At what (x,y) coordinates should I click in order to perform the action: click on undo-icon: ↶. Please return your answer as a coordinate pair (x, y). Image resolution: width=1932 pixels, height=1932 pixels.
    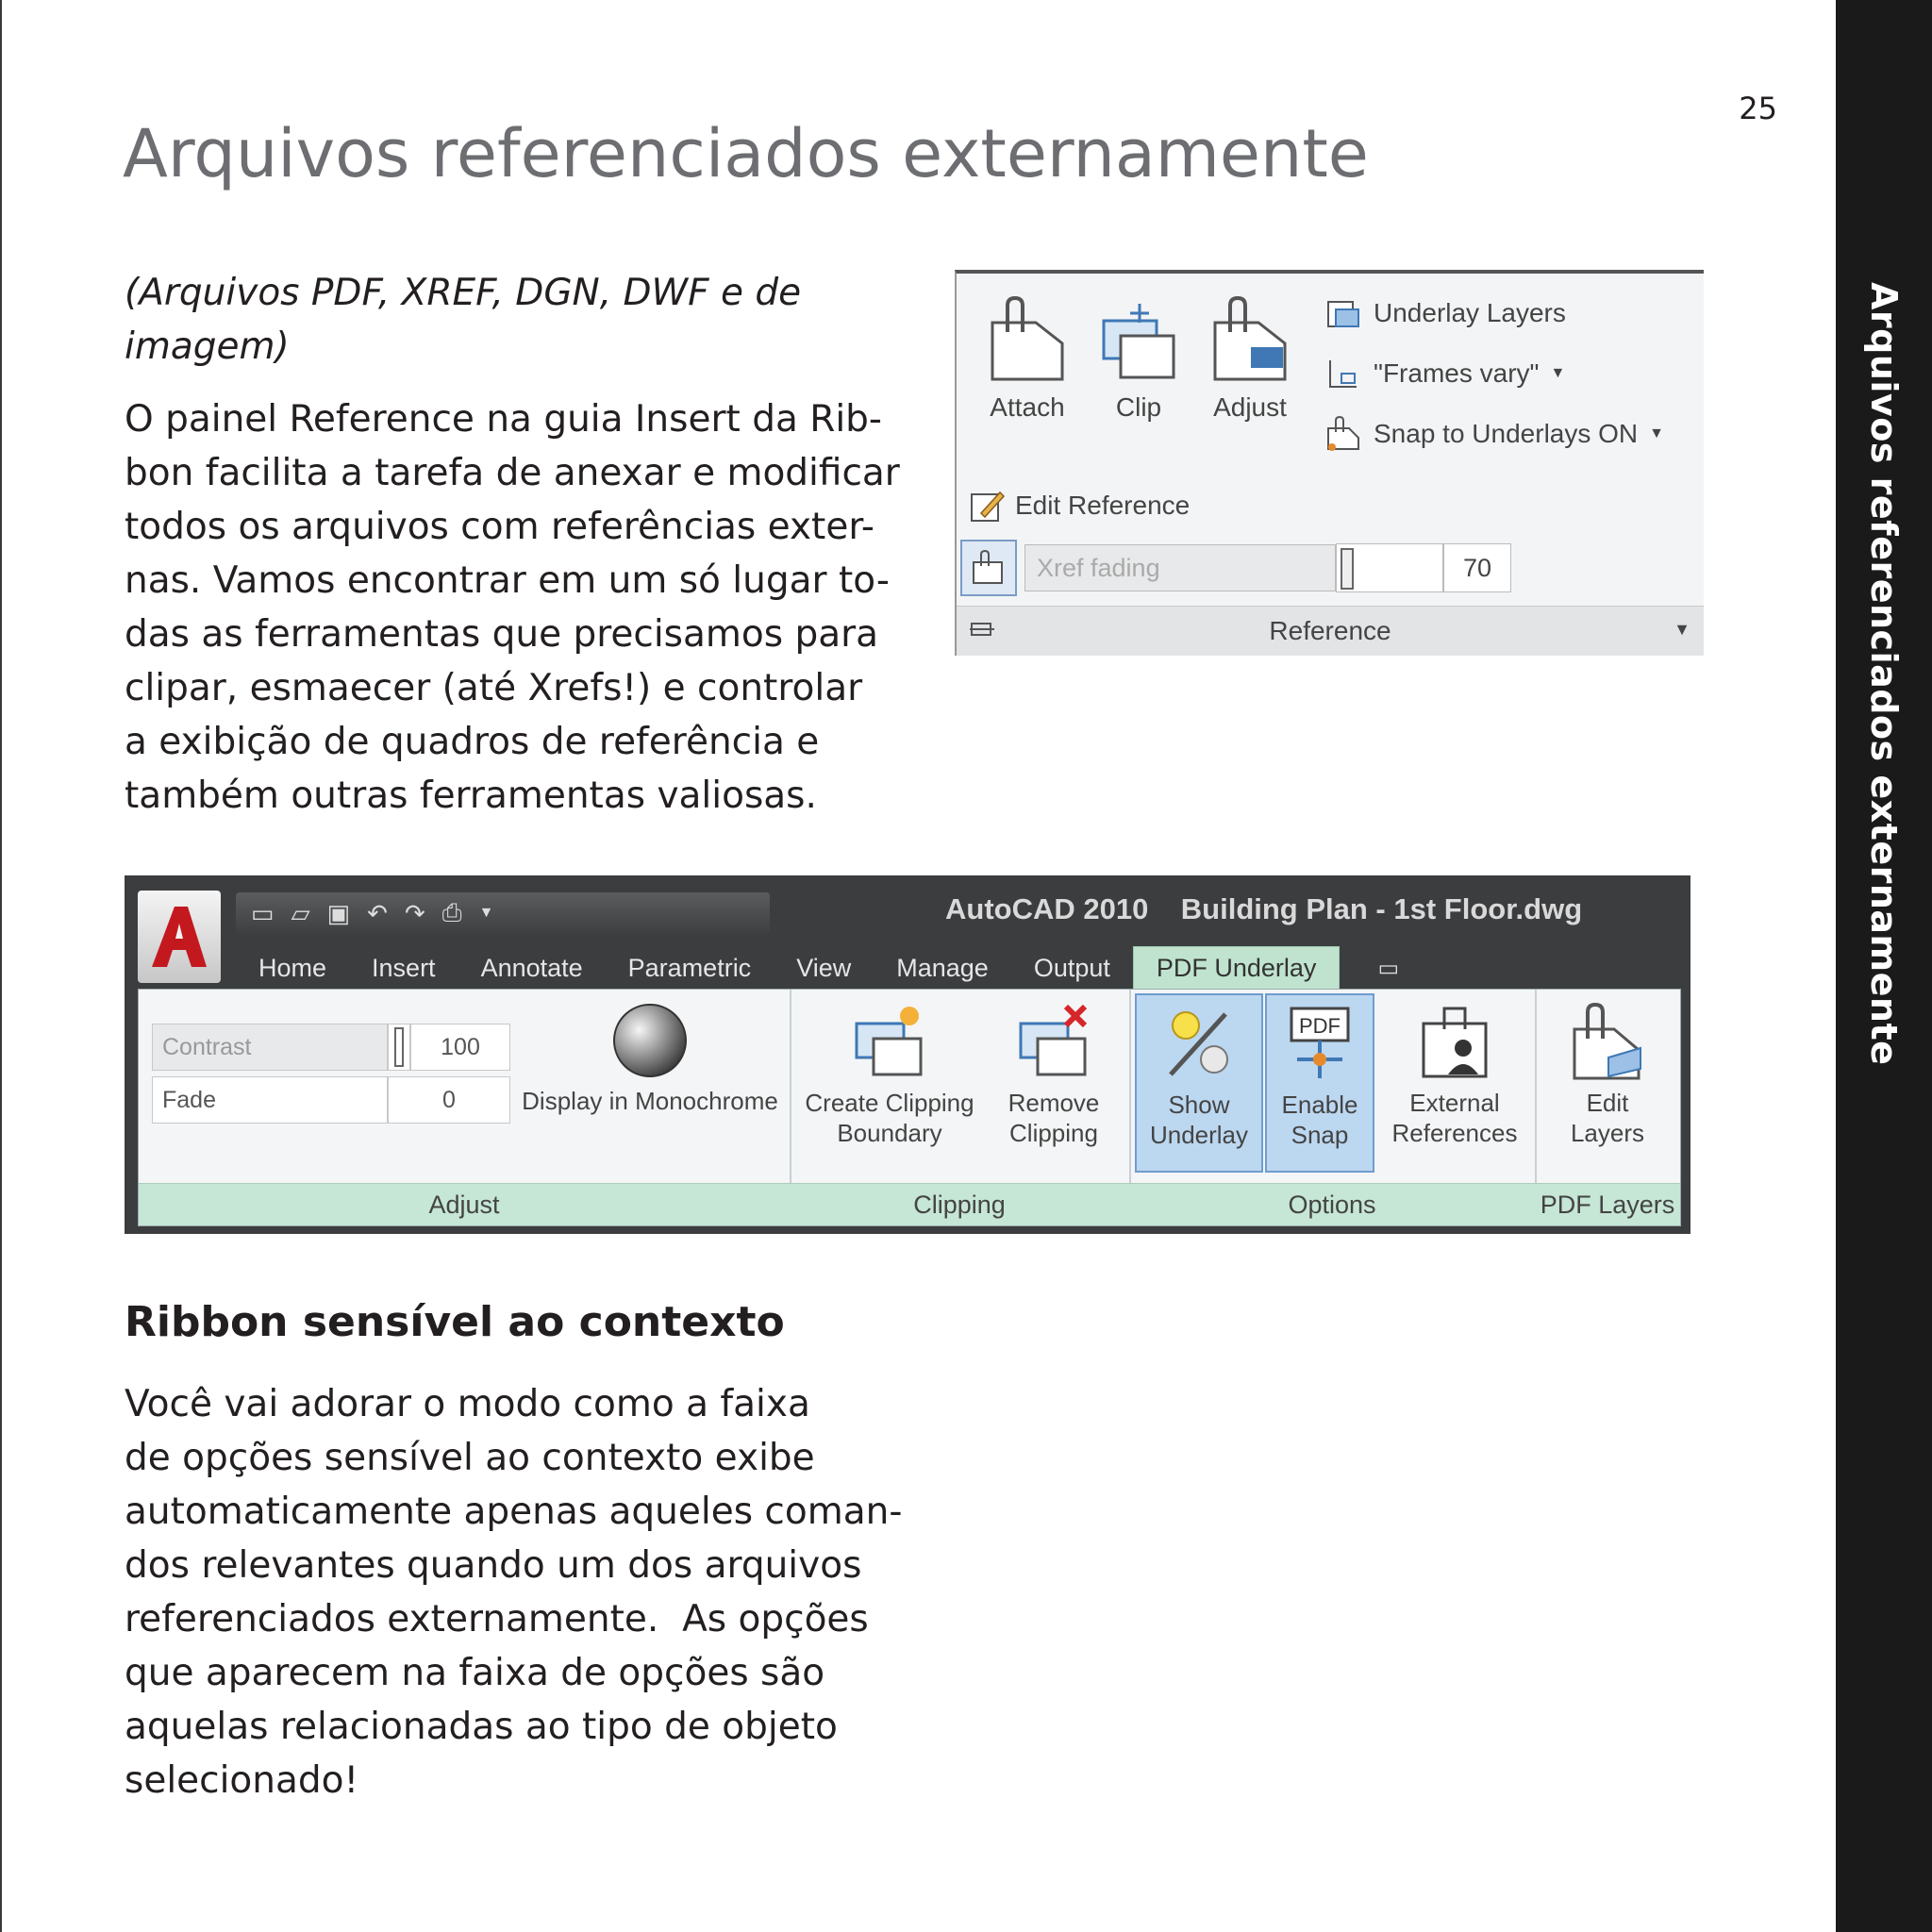
    Looking at the image, I should click on (377, 914).